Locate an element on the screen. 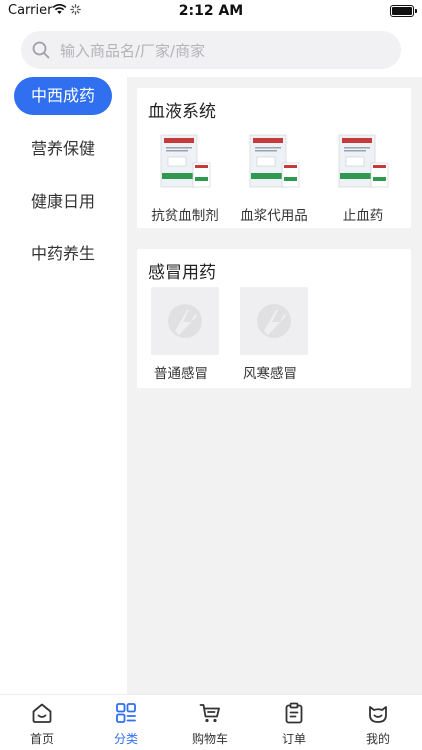 This screenshot has width=422, height=750. section-card-cold-medicine: 感冒用药 普通感冒 风寒感冒 is located at coordinates (274, 318).